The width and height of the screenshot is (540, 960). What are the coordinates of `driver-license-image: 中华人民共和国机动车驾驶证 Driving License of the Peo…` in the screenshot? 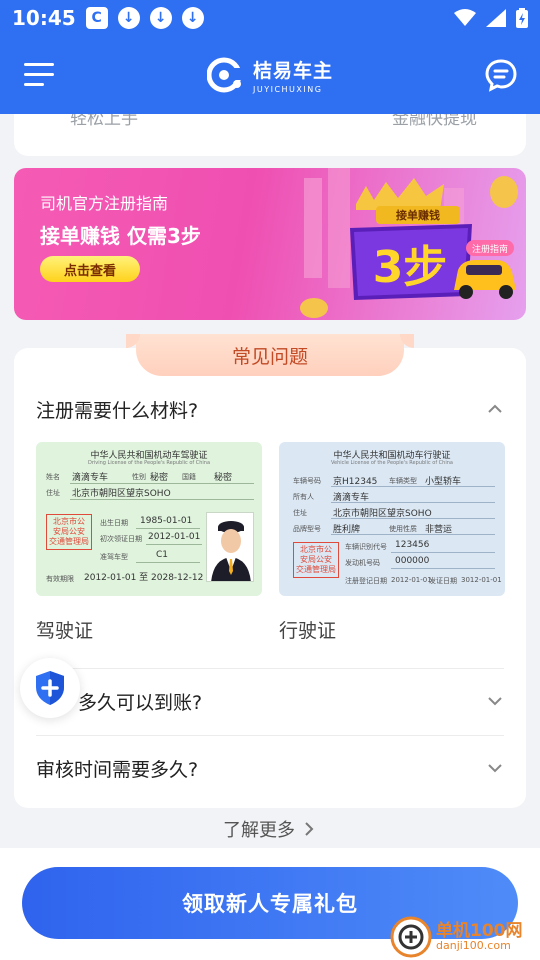 It's located at (149, 519).